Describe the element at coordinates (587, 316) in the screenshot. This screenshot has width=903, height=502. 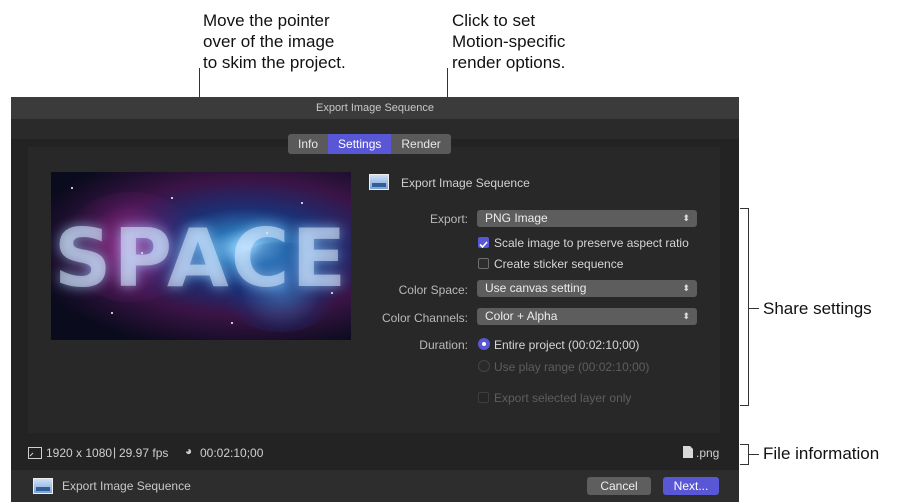
I see `color-channels-select: Color + Alpha ⬍` at that location.